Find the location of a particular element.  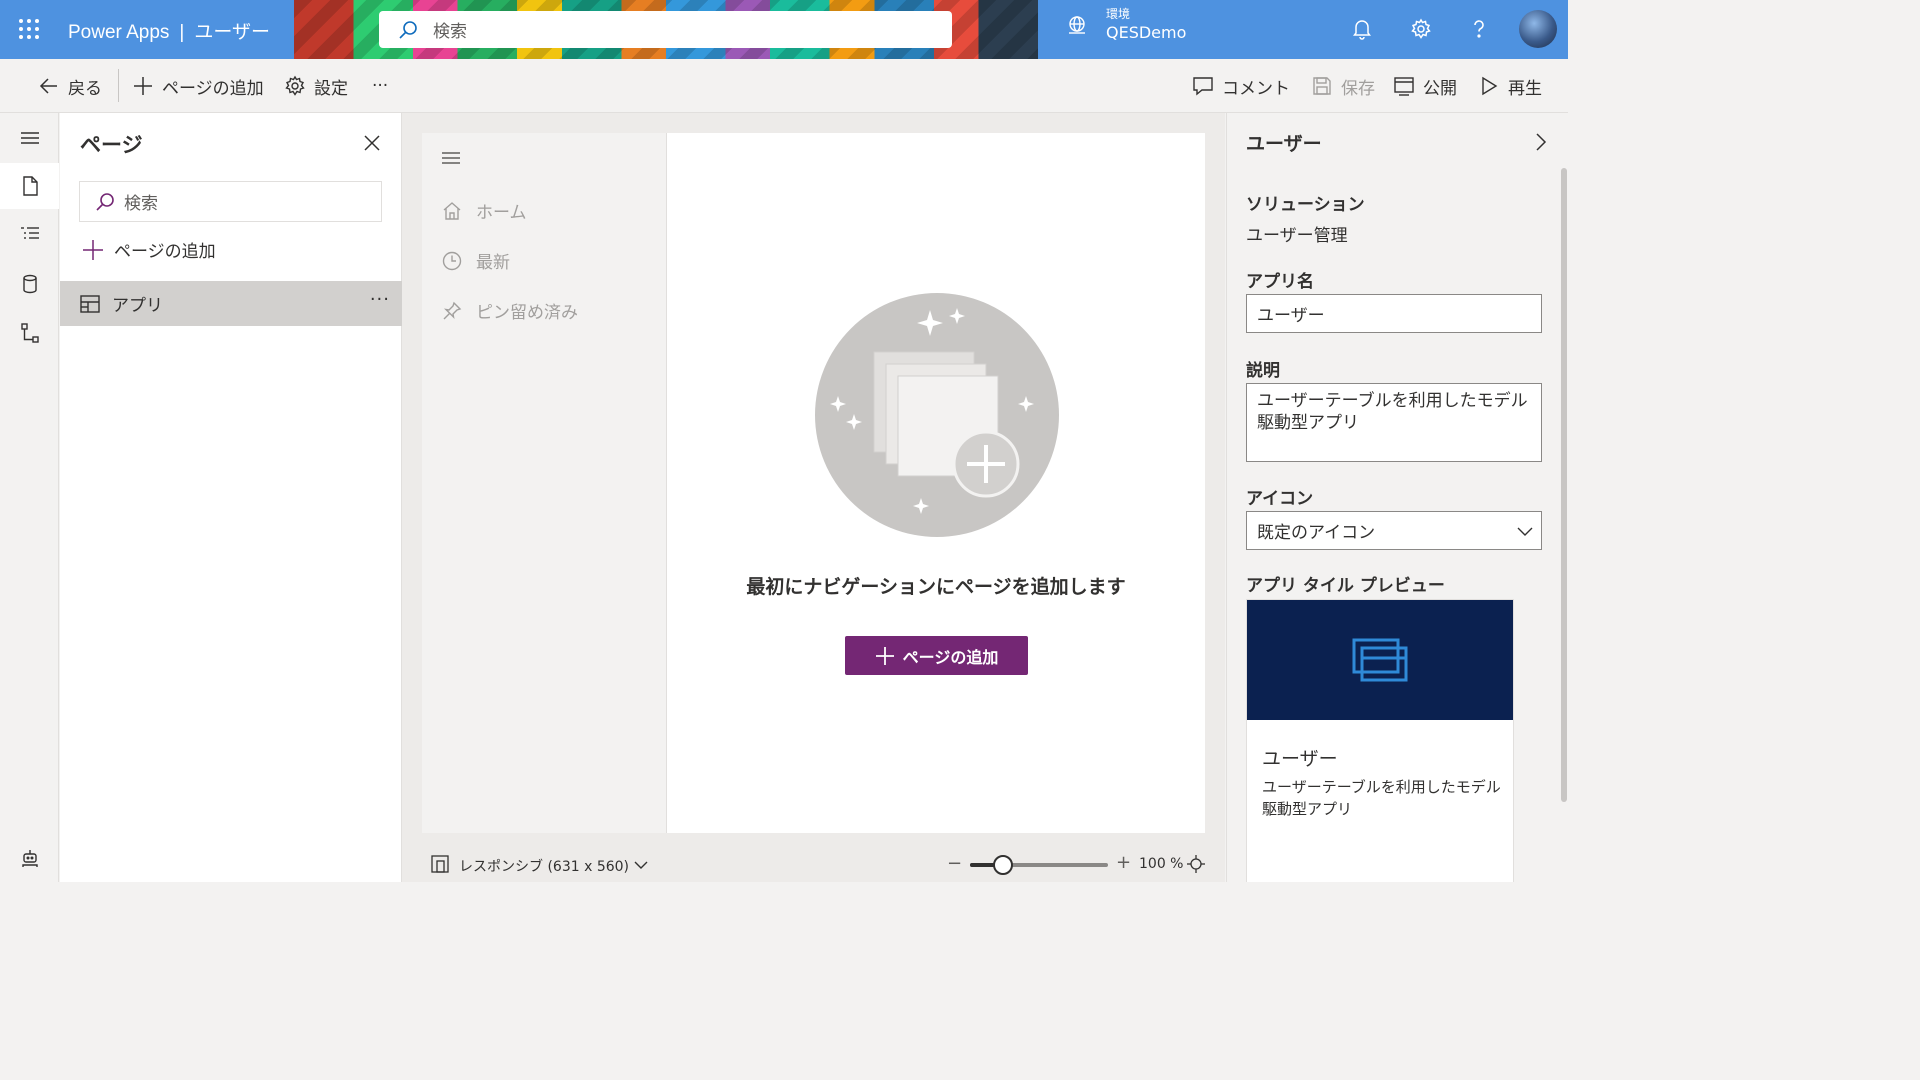

page-list-item-label: アプリ is located at coordinates (137, 306).